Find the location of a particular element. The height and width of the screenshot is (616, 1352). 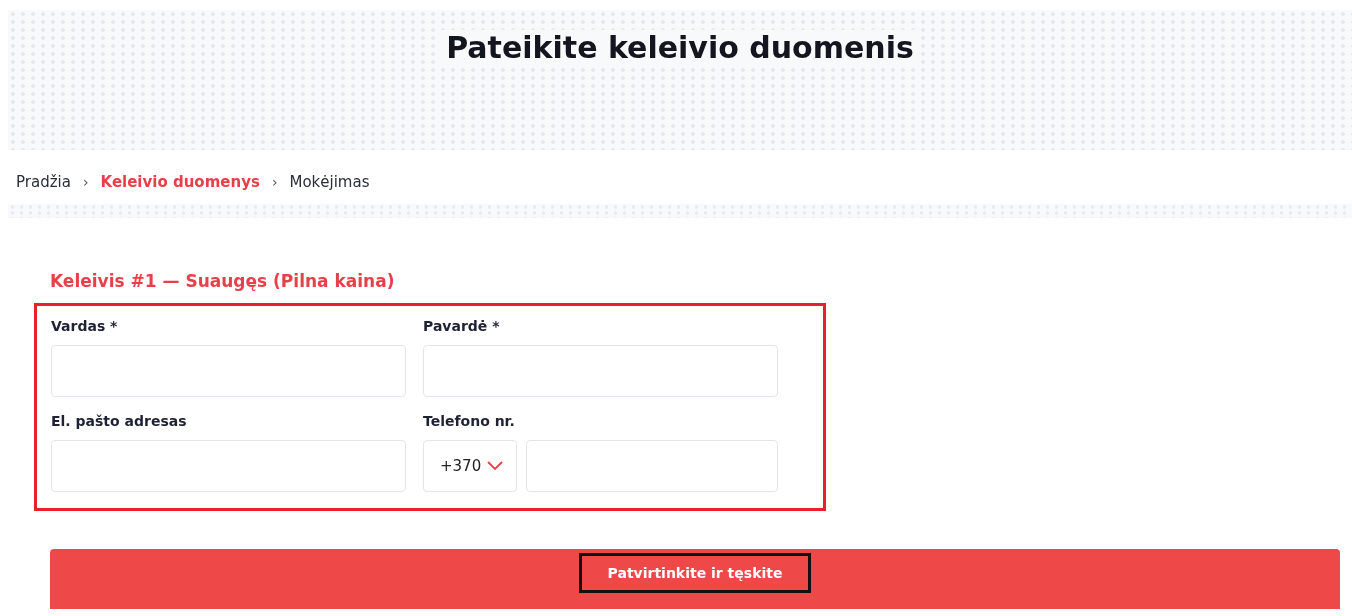

phone-input-field is located at coordinates (652, 466).